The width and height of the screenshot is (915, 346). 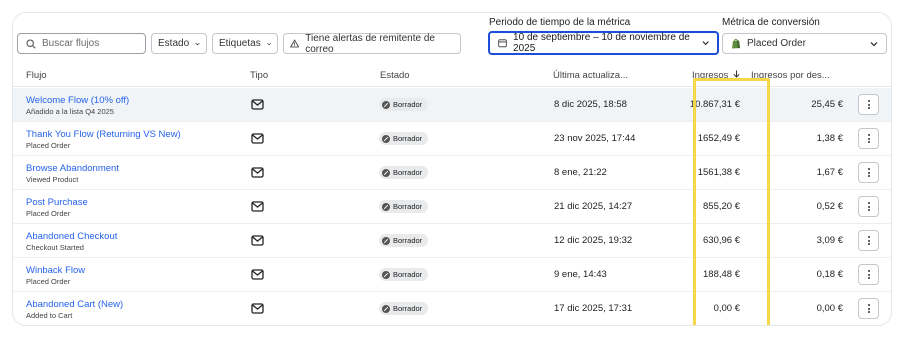 What do you see at coordinates (55, 270) in the screenshot?
I see `flow-name-link: Winback Flow` at bounding box center [55, 270].